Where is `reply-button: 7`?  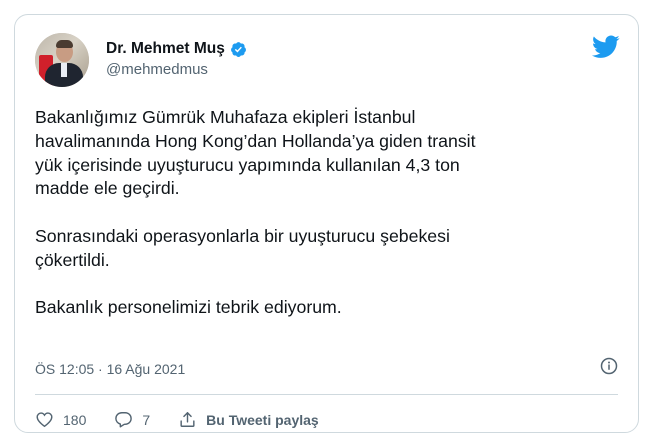 reply-button: 7 is located at coordinates (132, 419).